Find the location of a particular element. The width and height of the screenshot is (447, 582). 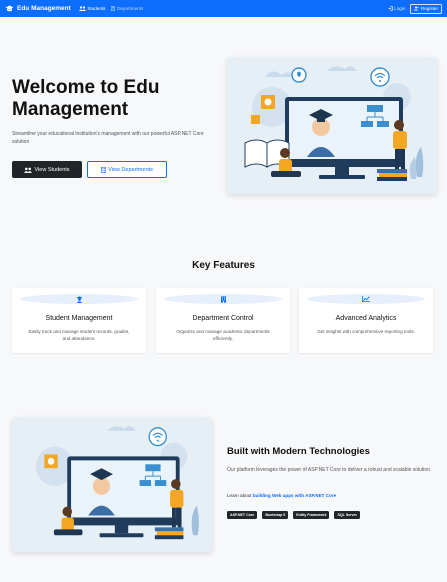

brand-name: Edu Management is located at coordinates (44, 8).